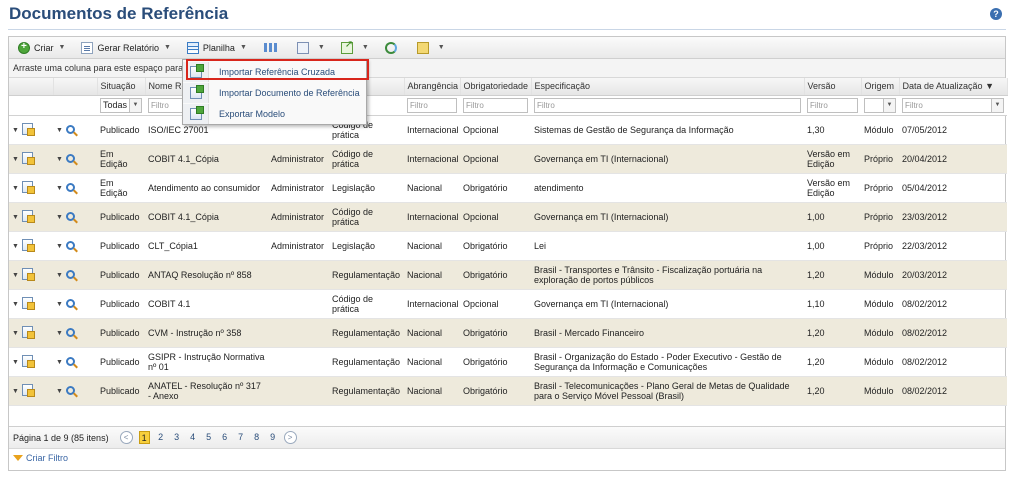 The height and width of the screenshot is (478, 1014). Describe the element at coordinates (40, 458) in the screenshot. I see `create-filter-link: Criar Filtro` at that location.